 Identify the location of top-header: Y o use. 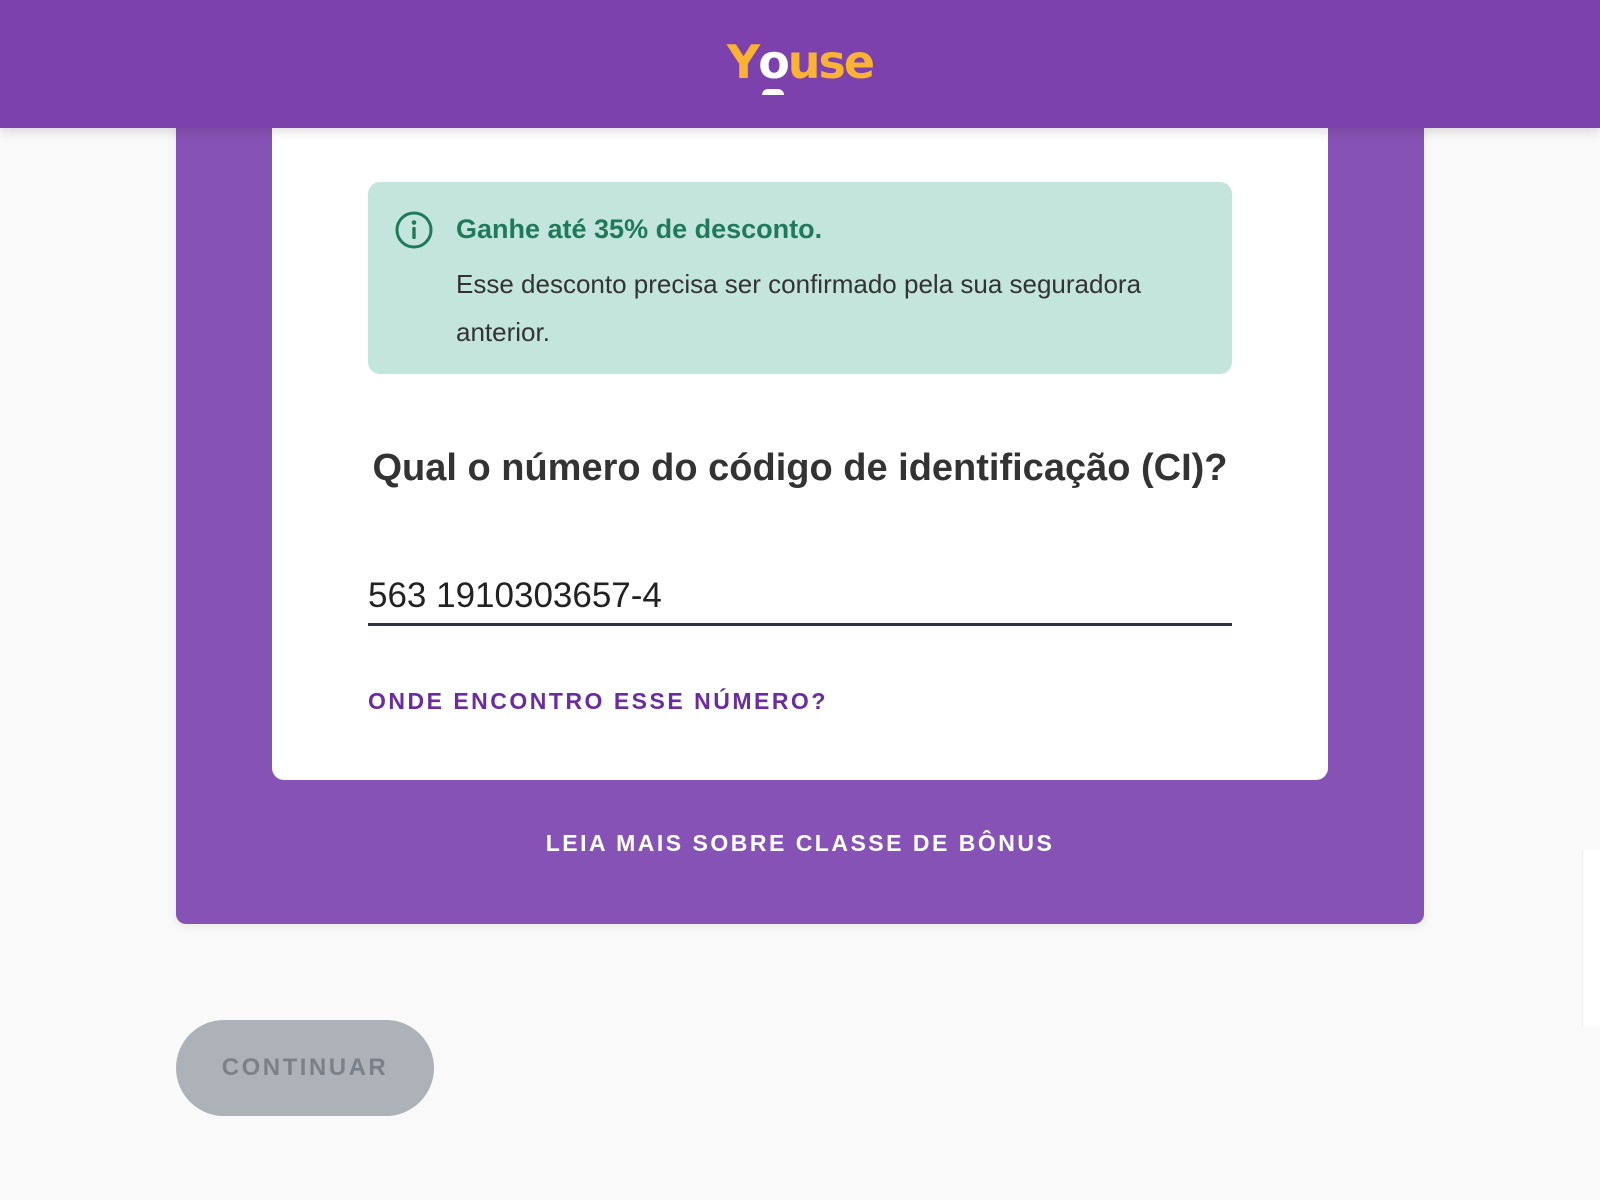
(800, 64).